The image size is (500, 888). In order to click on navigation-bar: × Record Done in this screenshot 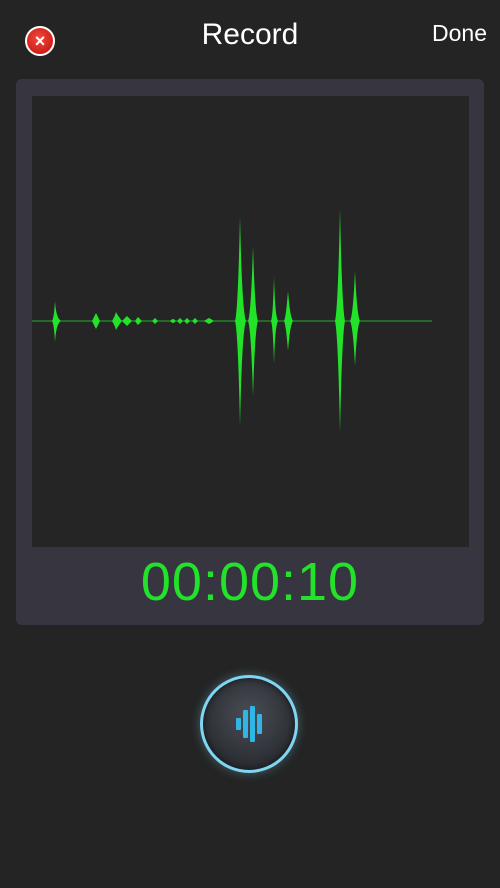, I will do `click(250, 36)`.